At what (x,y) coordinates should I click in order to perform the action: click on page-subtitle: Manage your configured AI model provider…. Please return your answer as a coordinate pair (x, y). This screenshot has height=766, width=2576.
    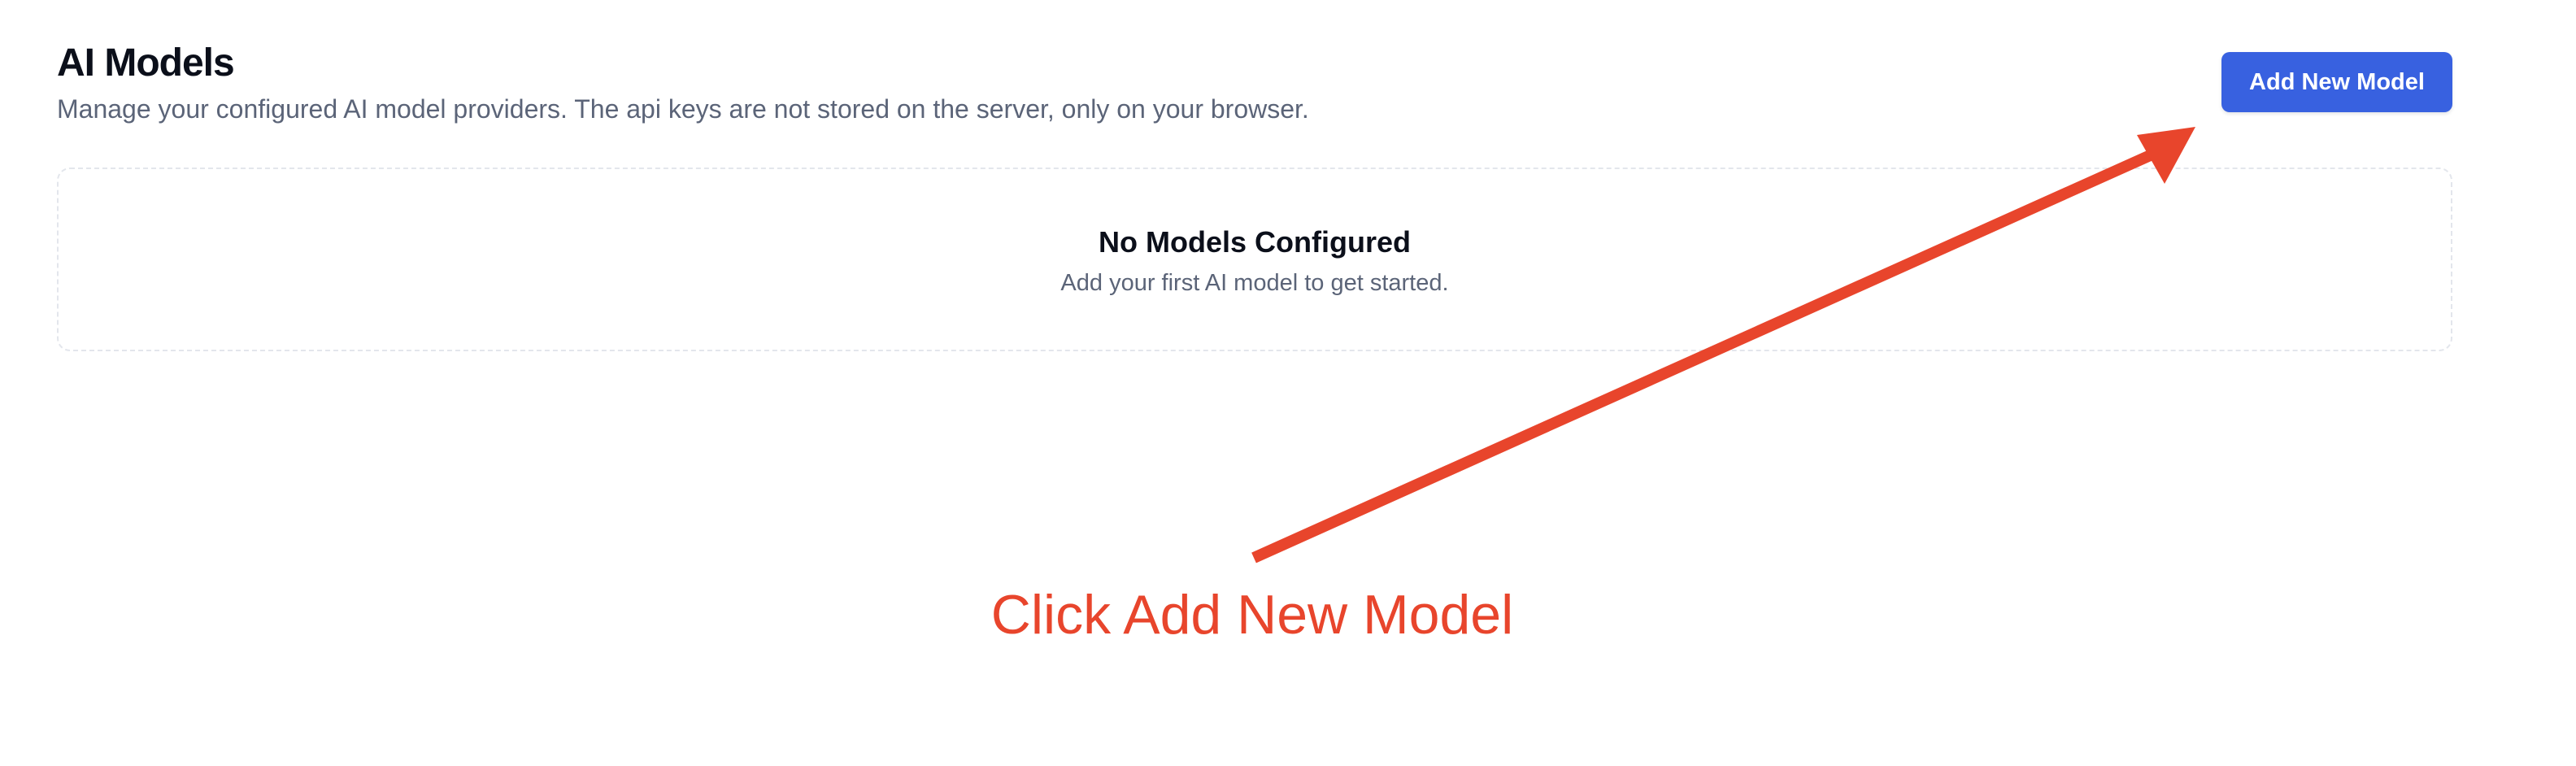
    Looking at the image, I should click on (683, 109).